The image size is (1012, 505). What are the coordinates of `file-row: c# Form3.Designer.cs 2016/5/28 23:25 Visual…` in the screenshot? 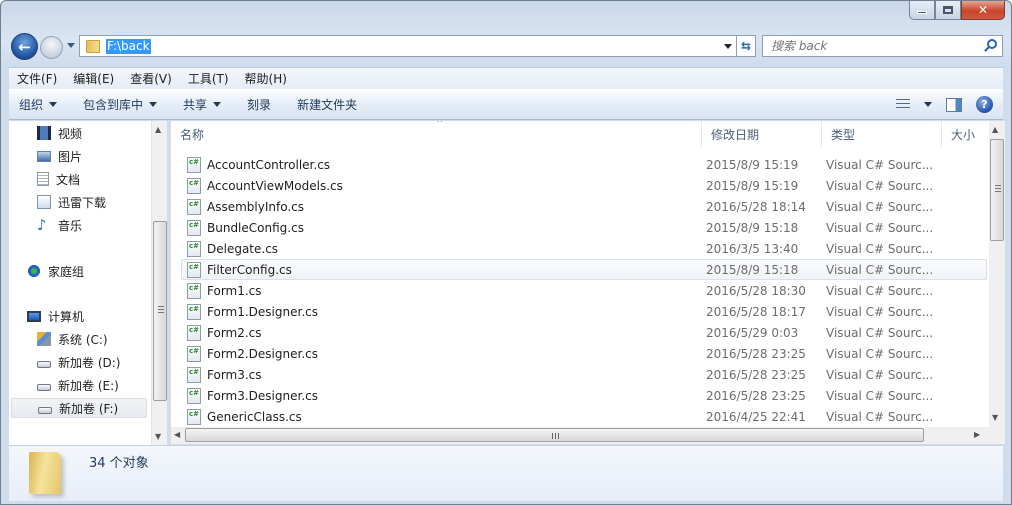 It's located at (584, 395).